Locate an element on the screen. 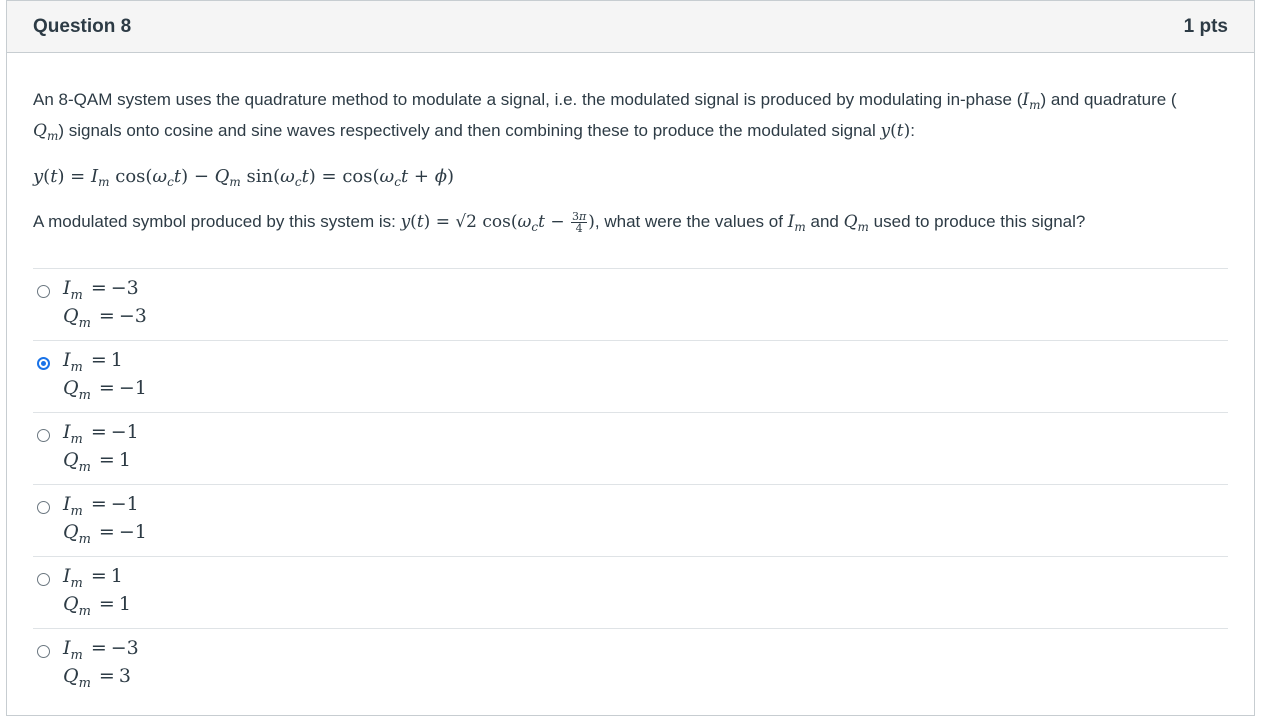  symbol-text-end: used to produce this signal? is located at coordinates (977, 221).